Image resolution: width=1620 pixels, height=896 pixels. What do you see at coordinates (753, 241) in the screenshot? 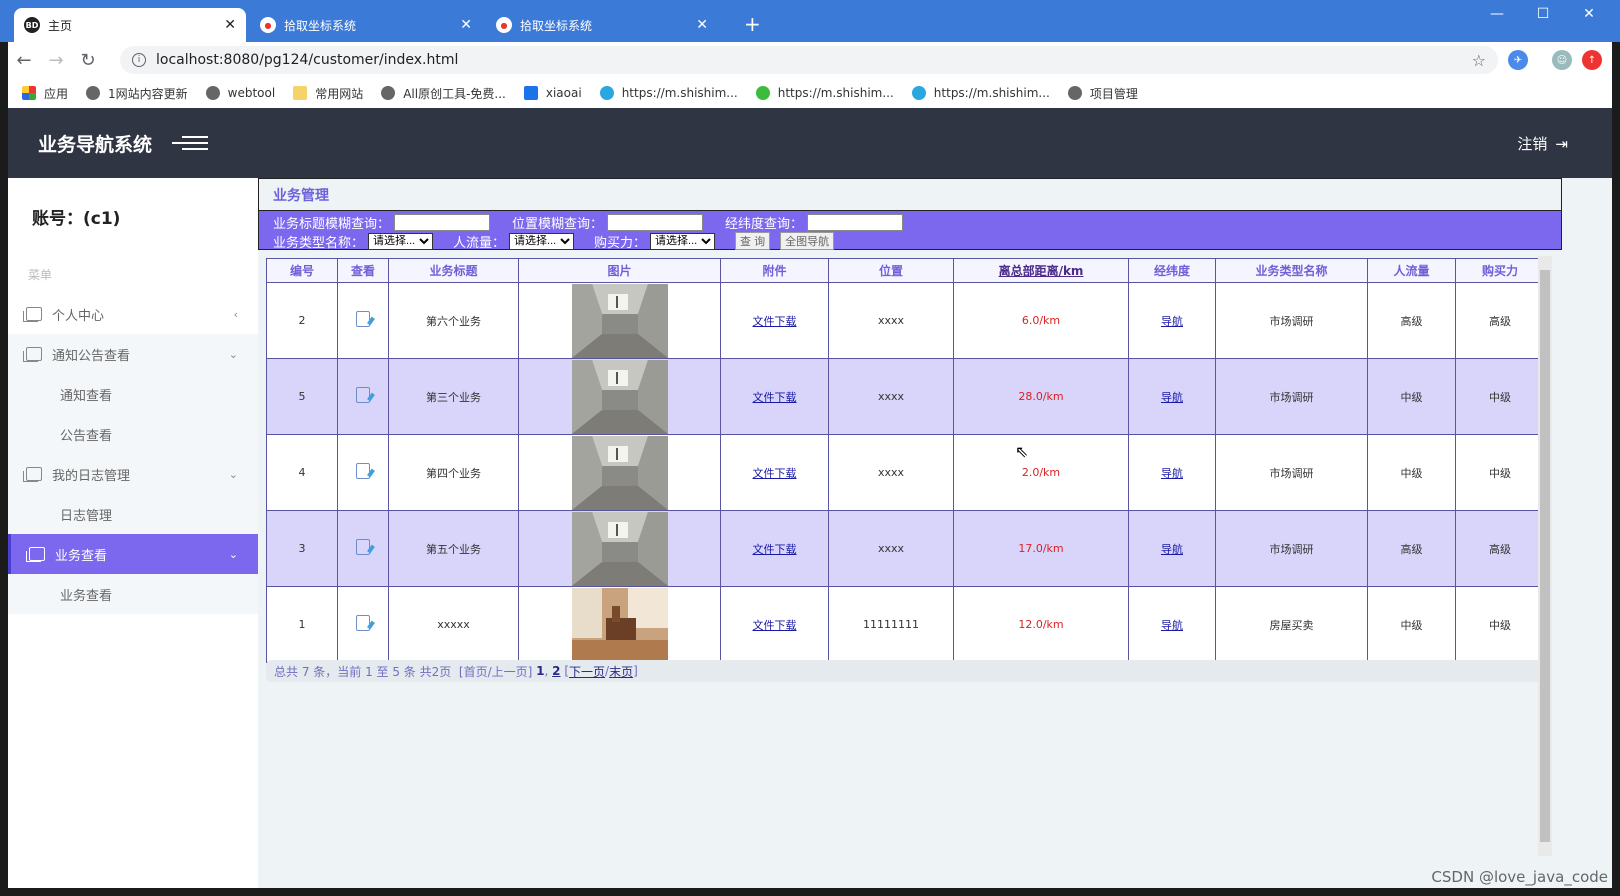
I see `query-button: 查 询` at bounding box center [753, 241].